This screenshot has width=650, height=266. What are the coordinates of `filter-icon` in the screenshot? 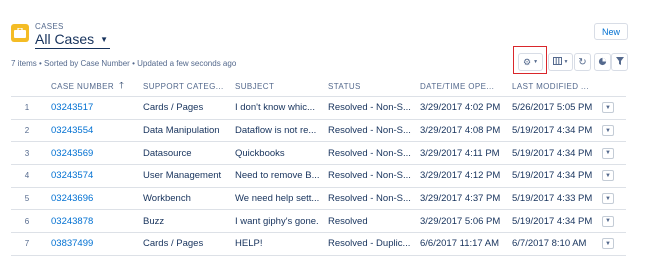 It's located at (619, 62).